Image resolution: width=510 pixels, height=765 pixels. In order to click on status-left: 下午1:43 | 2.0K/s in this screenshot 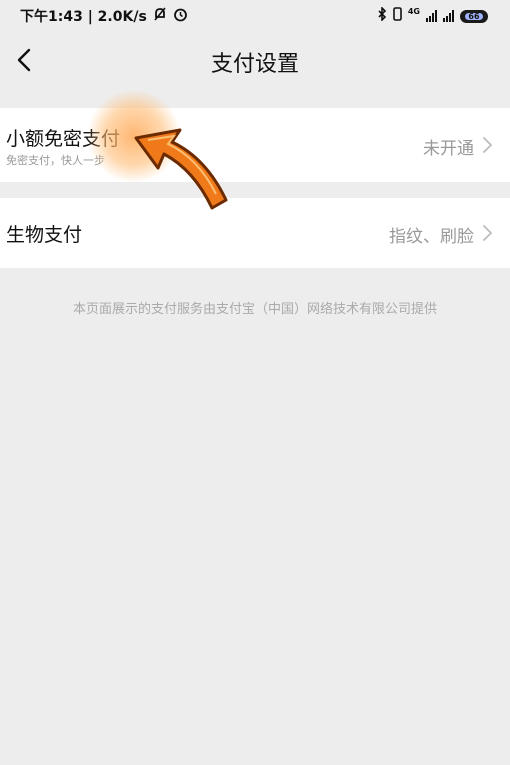, I will do `click(104, 16)`.